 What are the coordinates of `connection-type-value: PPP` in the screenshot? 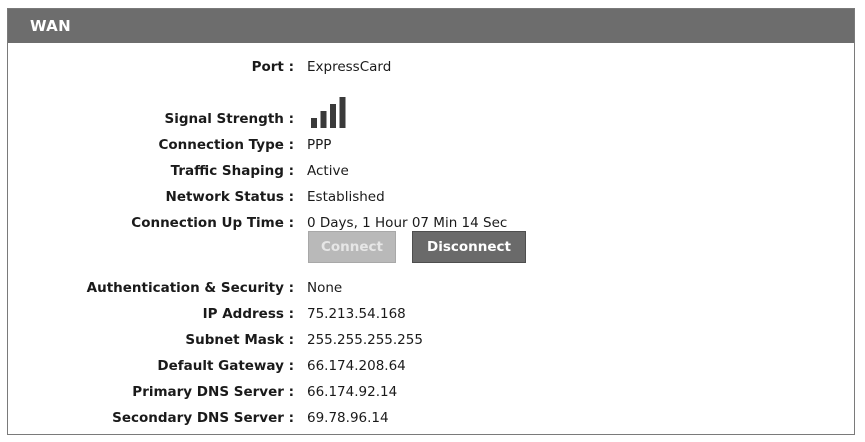 It's located at (319, 145).